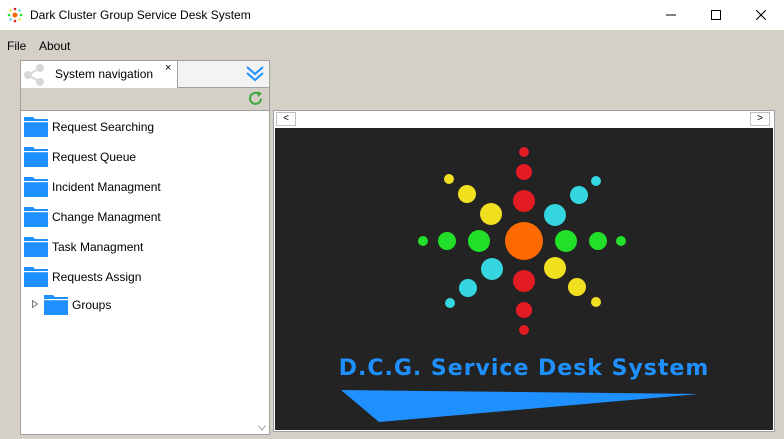 Image resolution: width=784 pixels, height=439 pixels. Describe the element at coordinates (16, 46) in the screenshot. I see `menu-file: File` at that location.